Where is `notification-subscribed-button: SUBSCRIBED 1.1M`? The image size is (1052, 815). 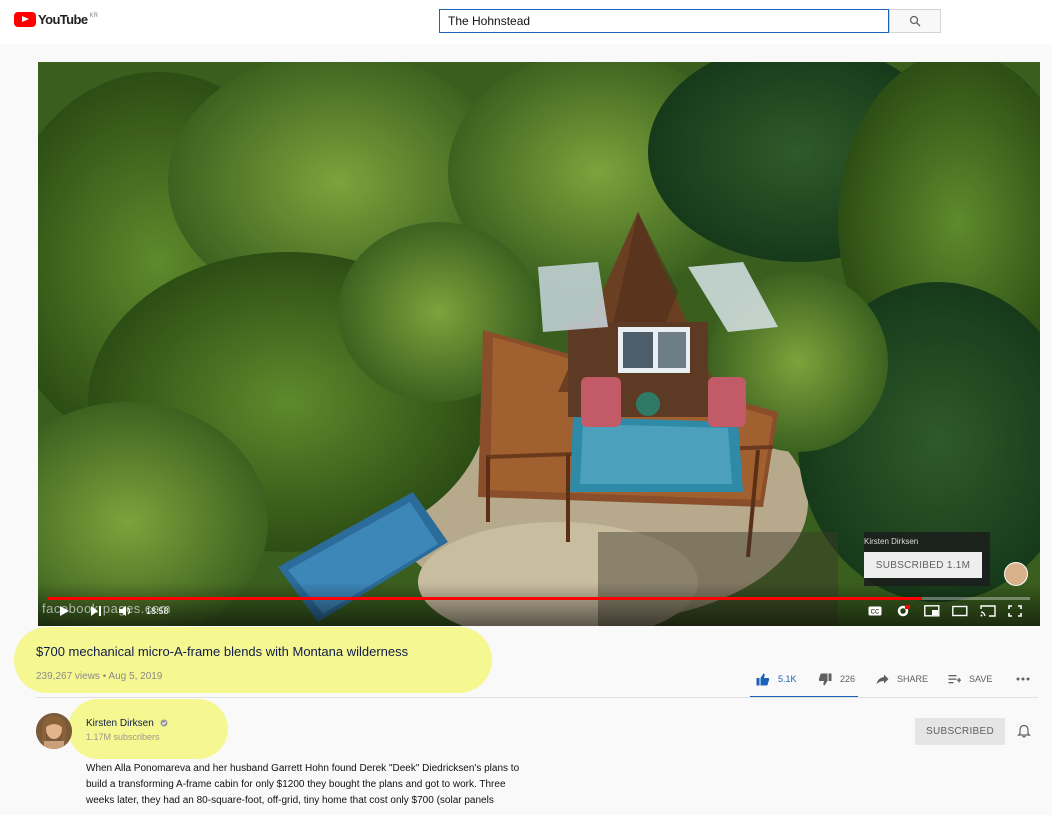 notification-subscribed-button: SUBSCRIBED 1.1M is located at coordinates (923, 565).